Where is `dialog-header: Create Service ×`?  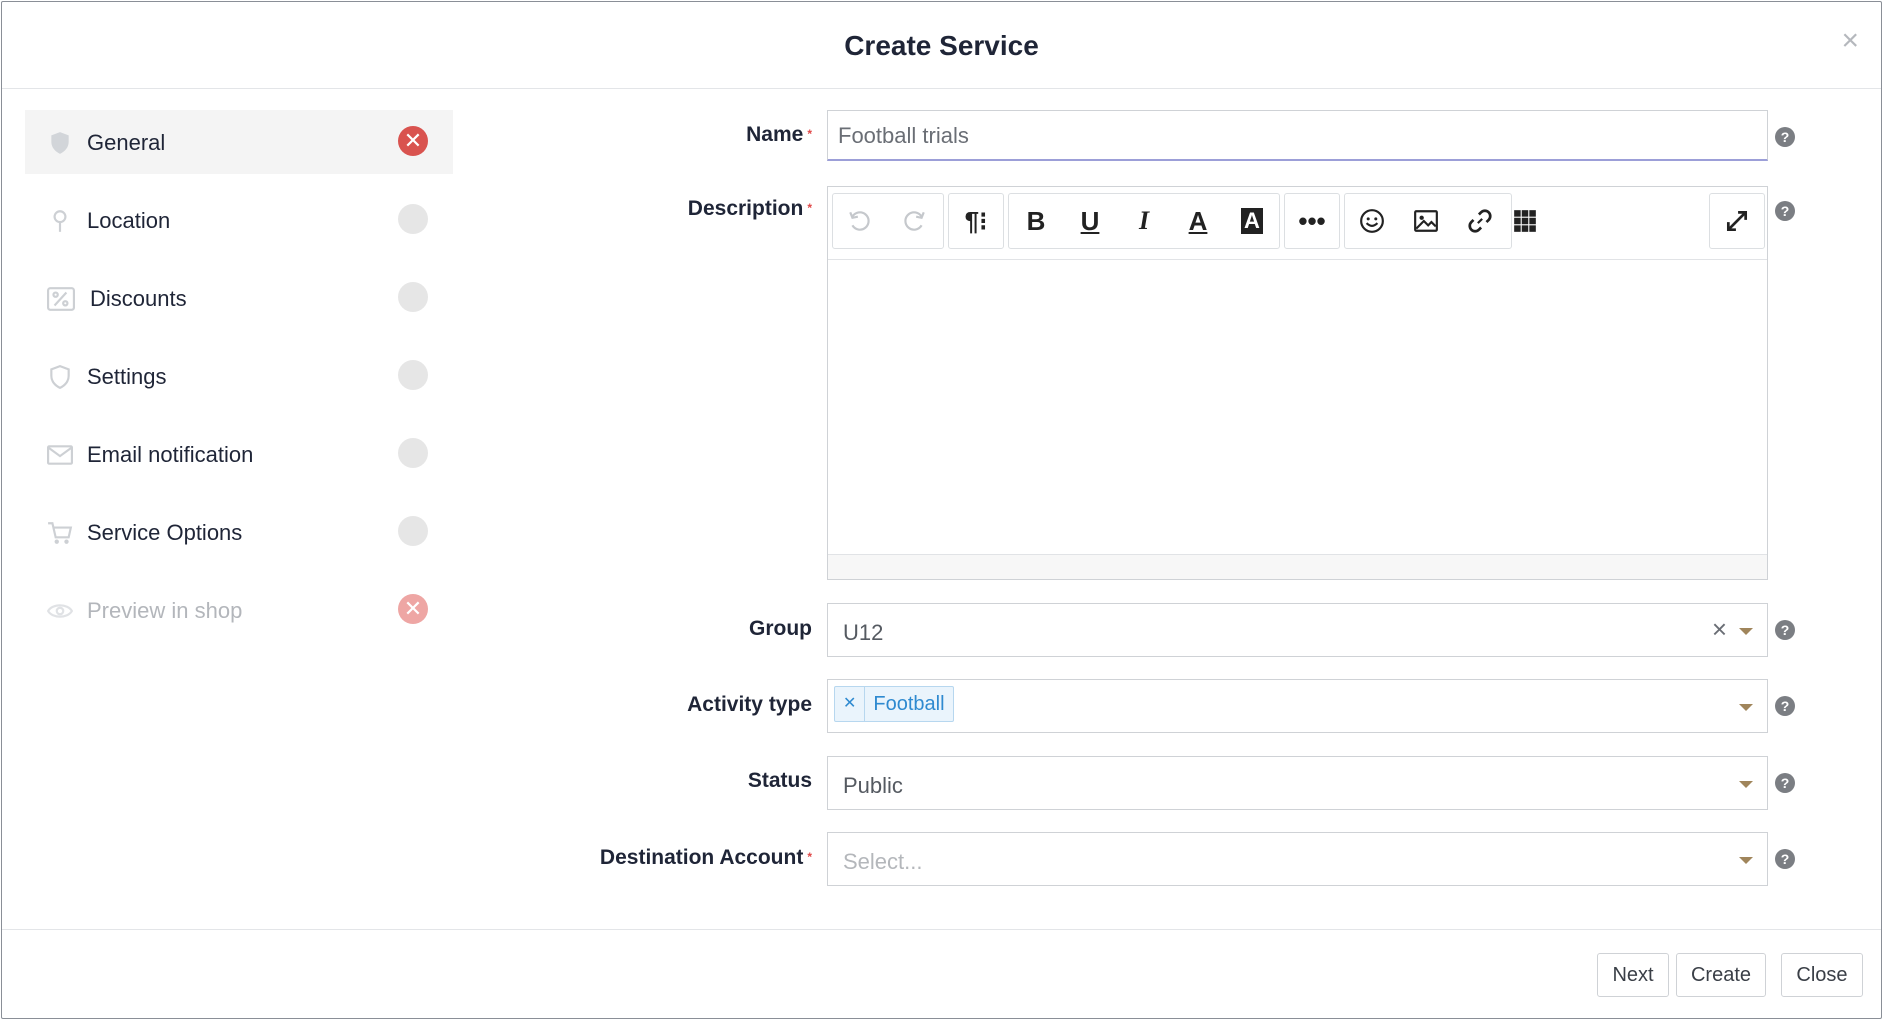
dialog-header: Create Service × is located at coordinates (941, 45).